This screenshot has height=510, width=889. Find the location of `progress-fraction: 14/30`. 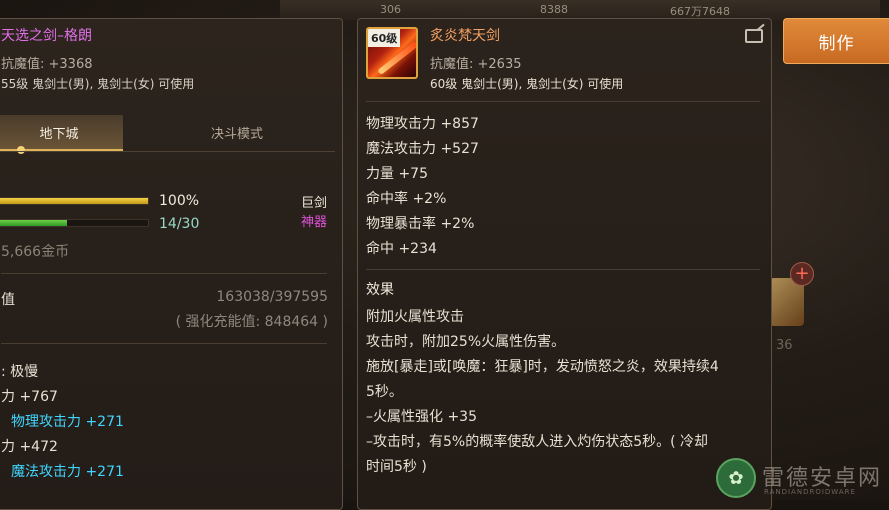

progress-fraction: 14/30 is located at coordinates (179, 224).